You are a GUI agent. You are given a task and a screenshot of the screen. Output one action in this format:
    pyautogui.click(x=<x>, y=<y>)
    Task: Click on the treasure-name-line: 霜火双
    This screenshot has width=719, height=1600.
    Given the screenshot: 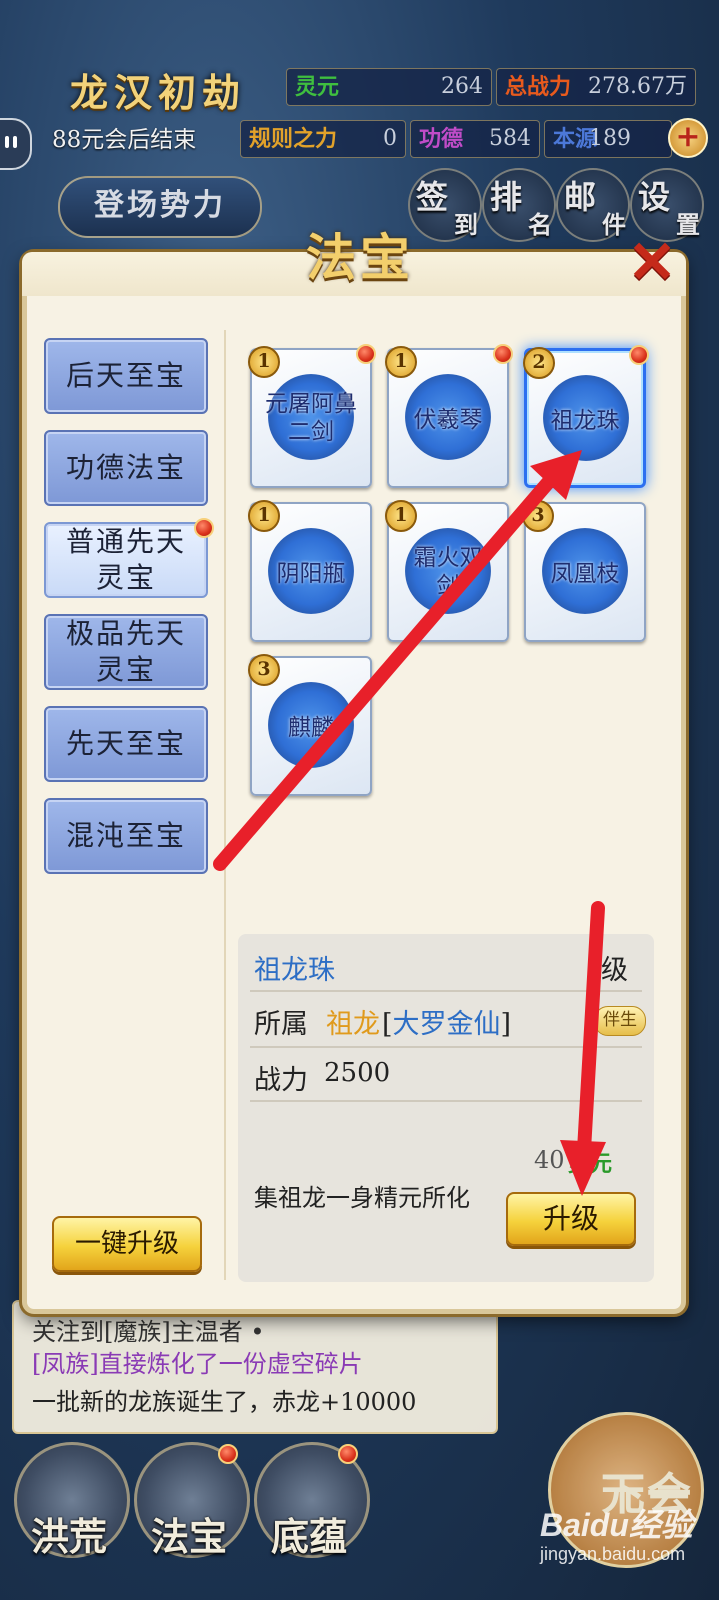 What is the action you would take?
    pyautogui.click(x=448, y=558)
    